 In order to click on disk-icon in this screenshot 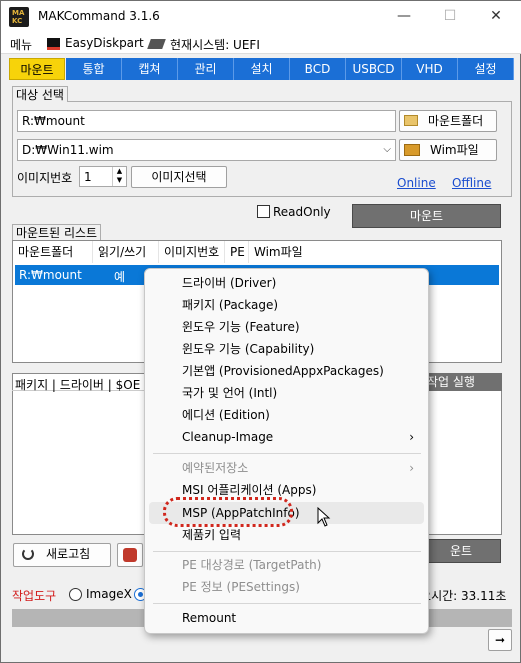, I will do `click(53, 44)`.